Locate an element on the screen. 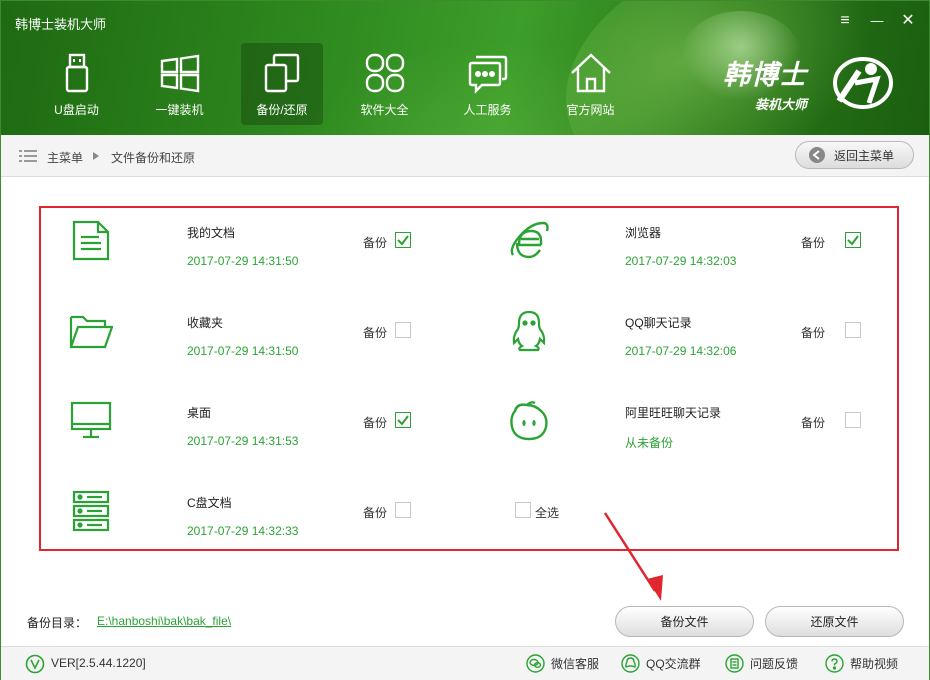 The height and width of the screenshot is (680, 930). backup-checkbox-browser is located at coordinates (853, 240).